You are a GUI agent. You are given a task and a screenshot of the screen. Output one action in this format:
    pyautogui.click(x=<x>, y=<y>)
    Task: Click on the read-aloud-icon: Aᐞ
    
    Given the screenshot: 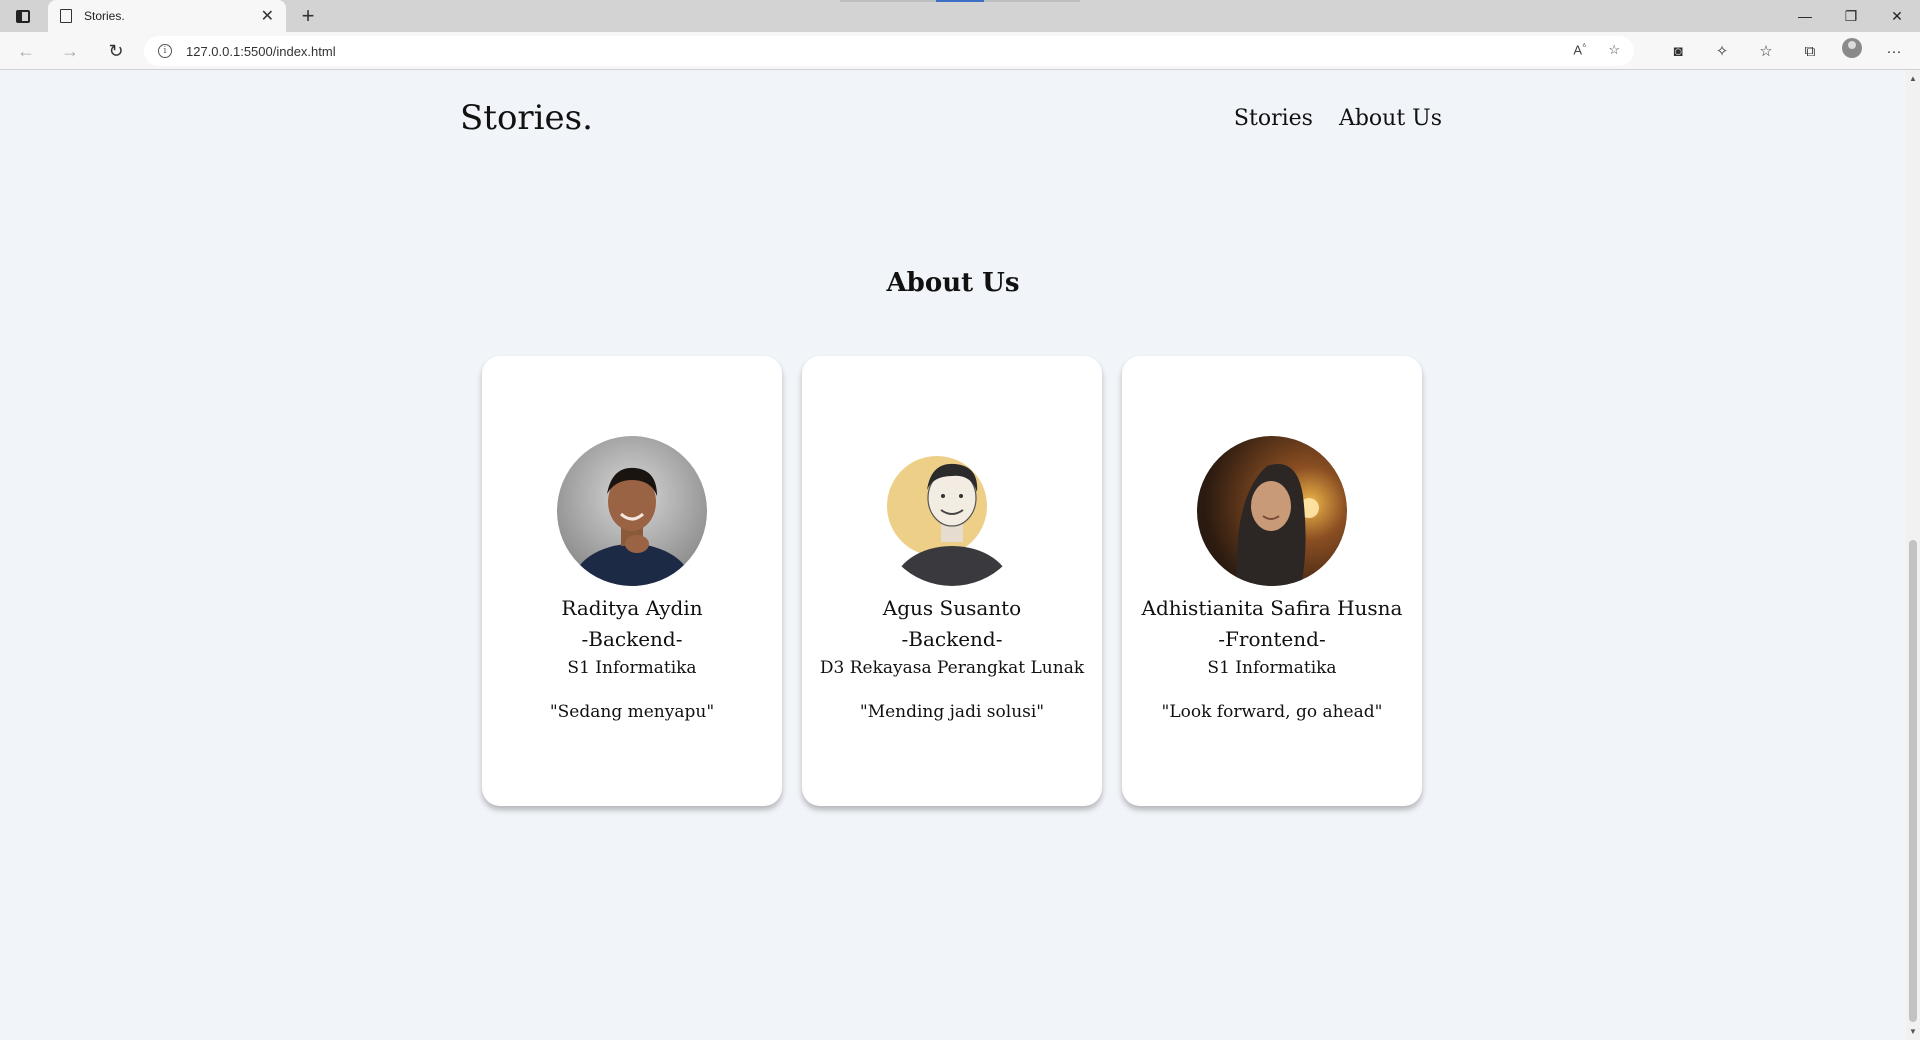 What is the action you would take?
    pyautogui.click(x=1579, y=50)
    